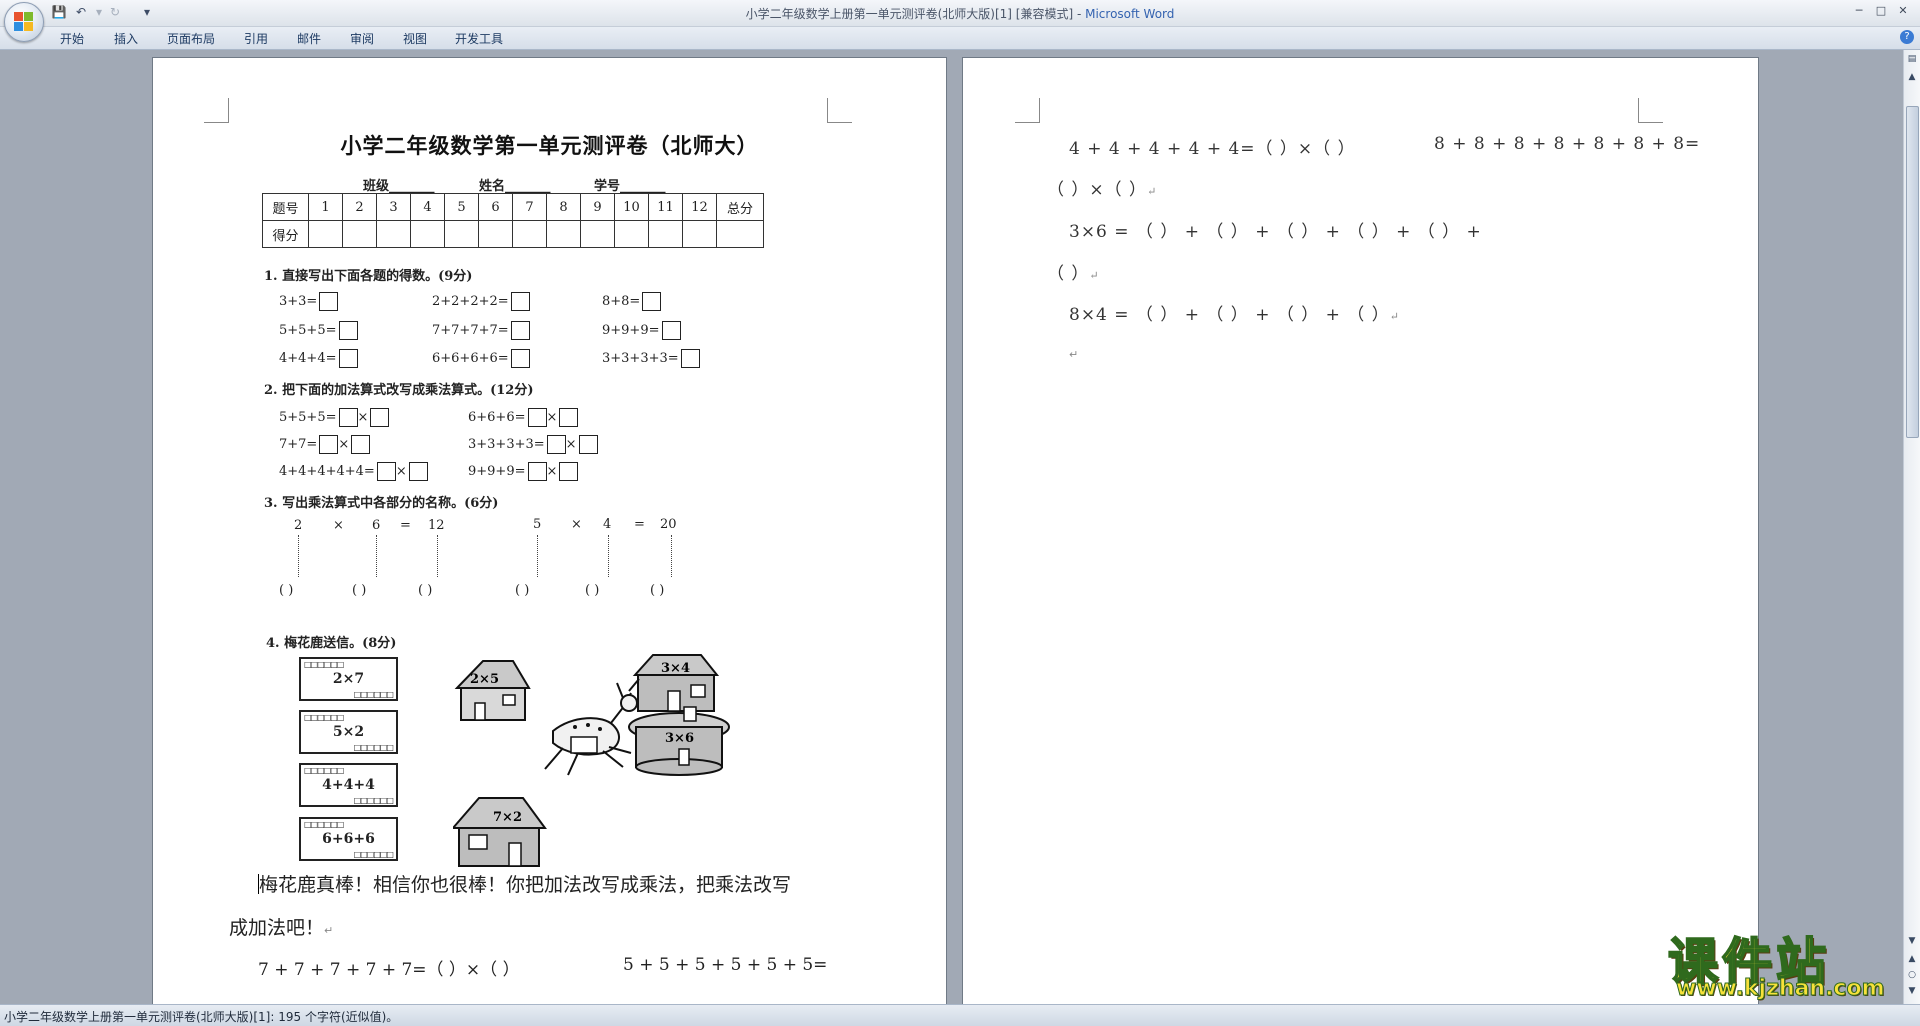 This screenshot has width=1920, height=1026. What do you see at coordinates (631, 330) in the screenshot?
I see `q1-expression: 9+9+9=` at bounding box center [631, 330].